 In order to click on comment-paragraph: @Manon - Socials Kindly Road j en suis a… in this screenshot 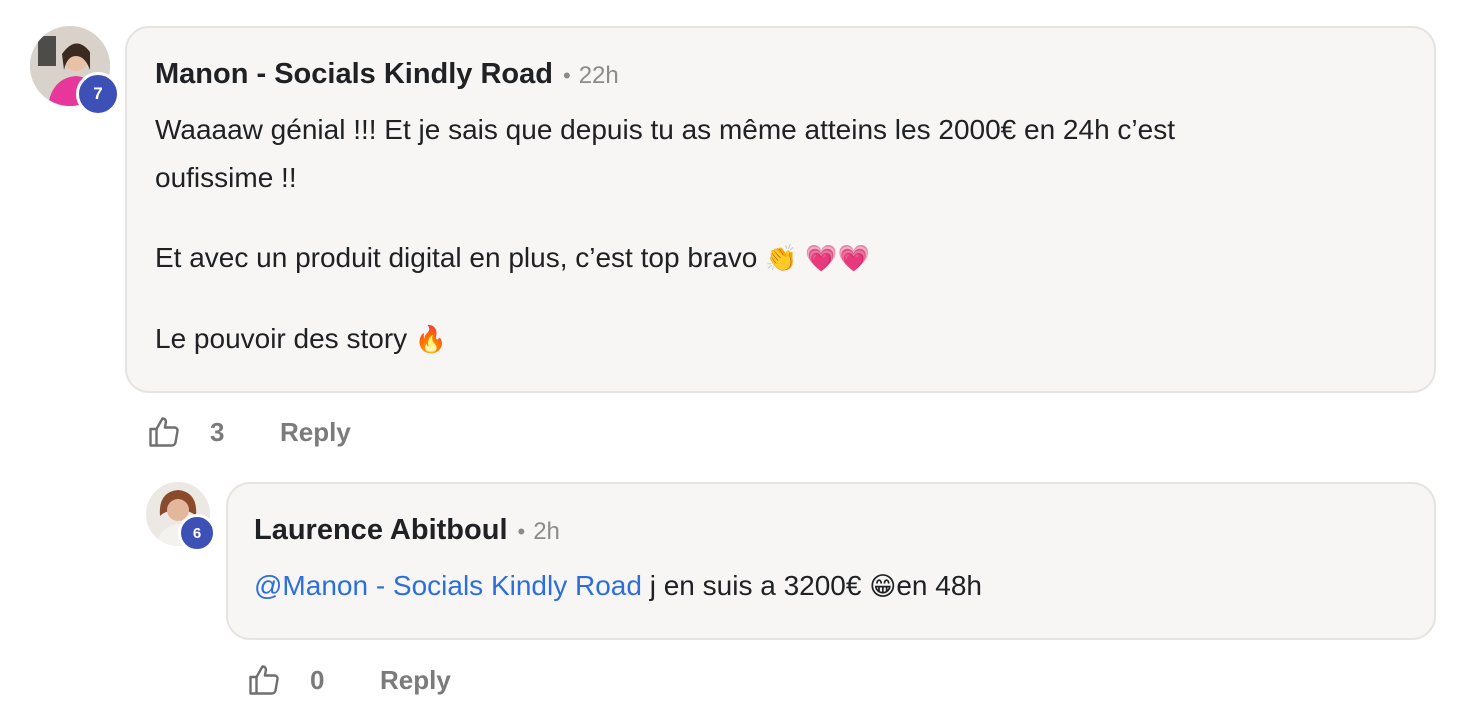, I will do `click(618, 586)`.